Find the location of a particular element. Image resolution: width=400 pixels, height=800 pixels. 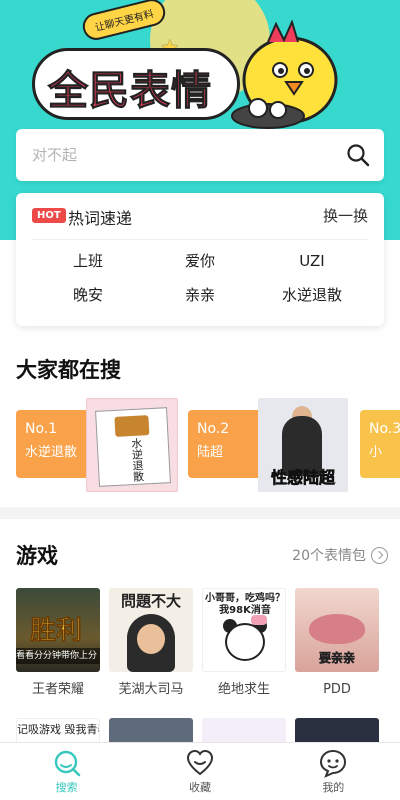

popular-image-1: 水逆退散 is located at coordinates (132, 445).